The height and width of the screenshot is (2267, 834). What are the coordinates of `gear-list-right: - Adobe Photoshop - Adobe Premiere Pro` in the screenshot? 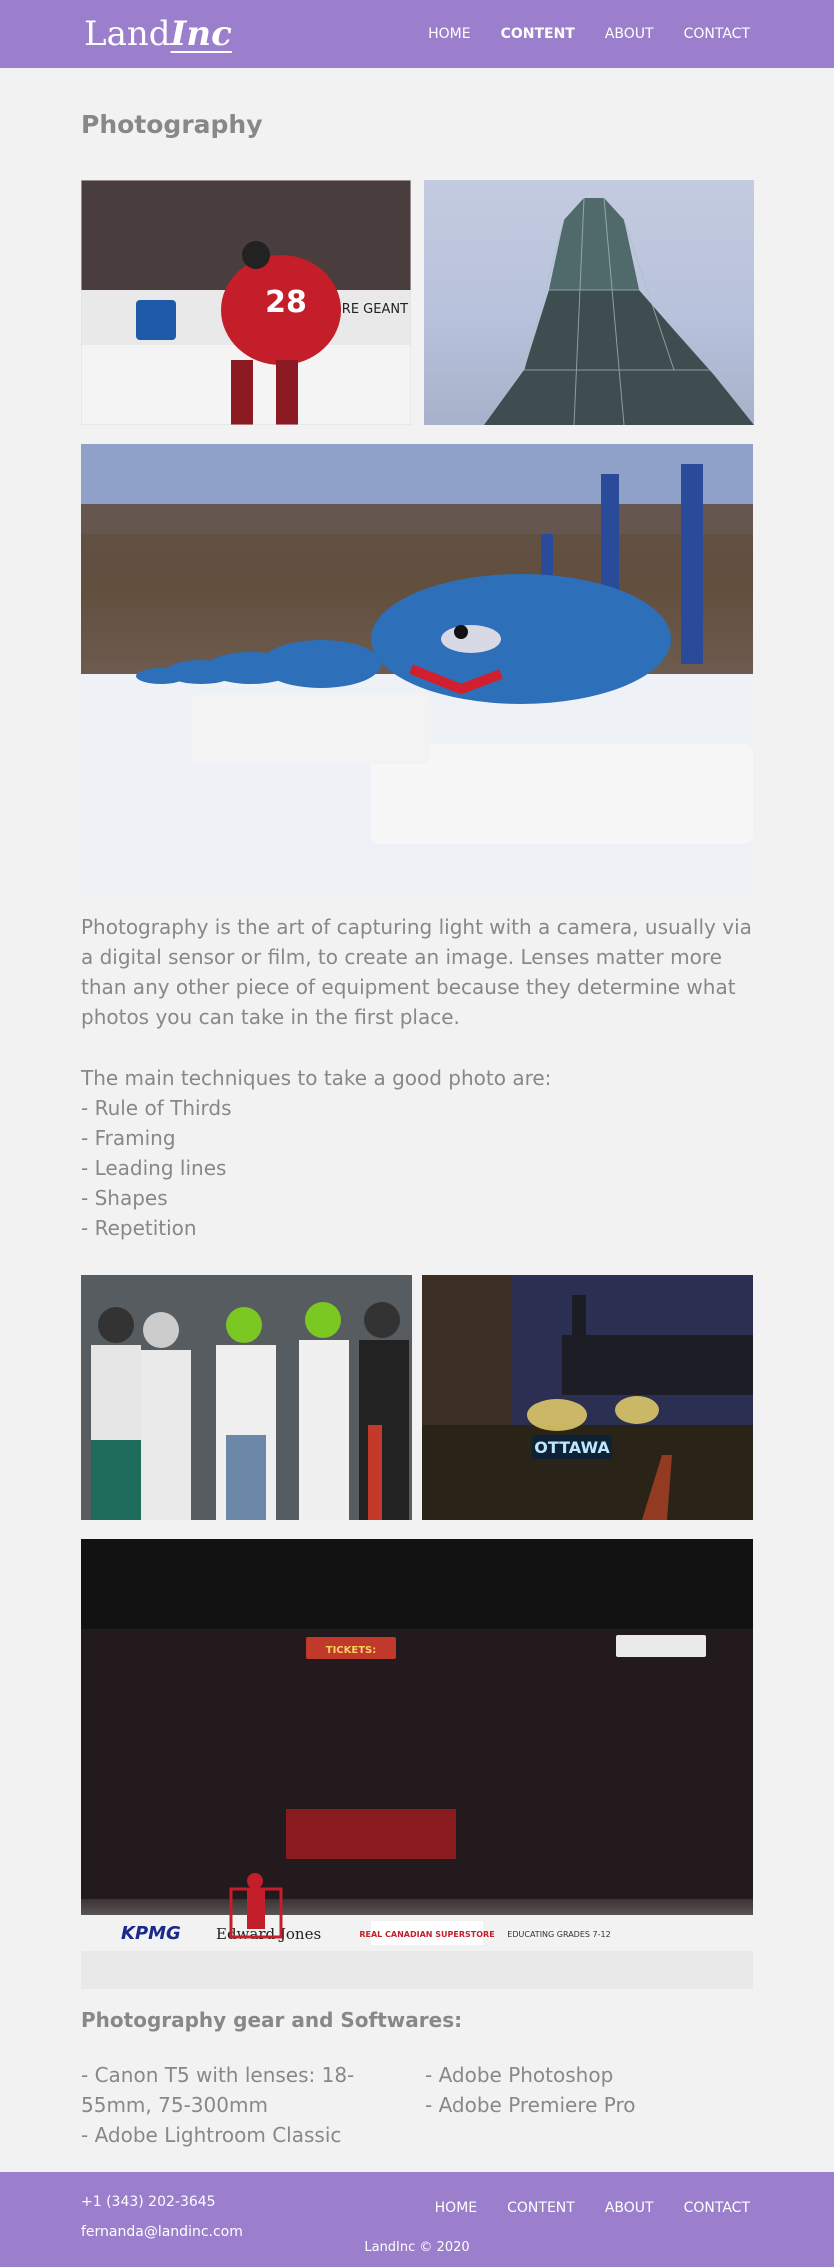 It's located at (590, 2090).